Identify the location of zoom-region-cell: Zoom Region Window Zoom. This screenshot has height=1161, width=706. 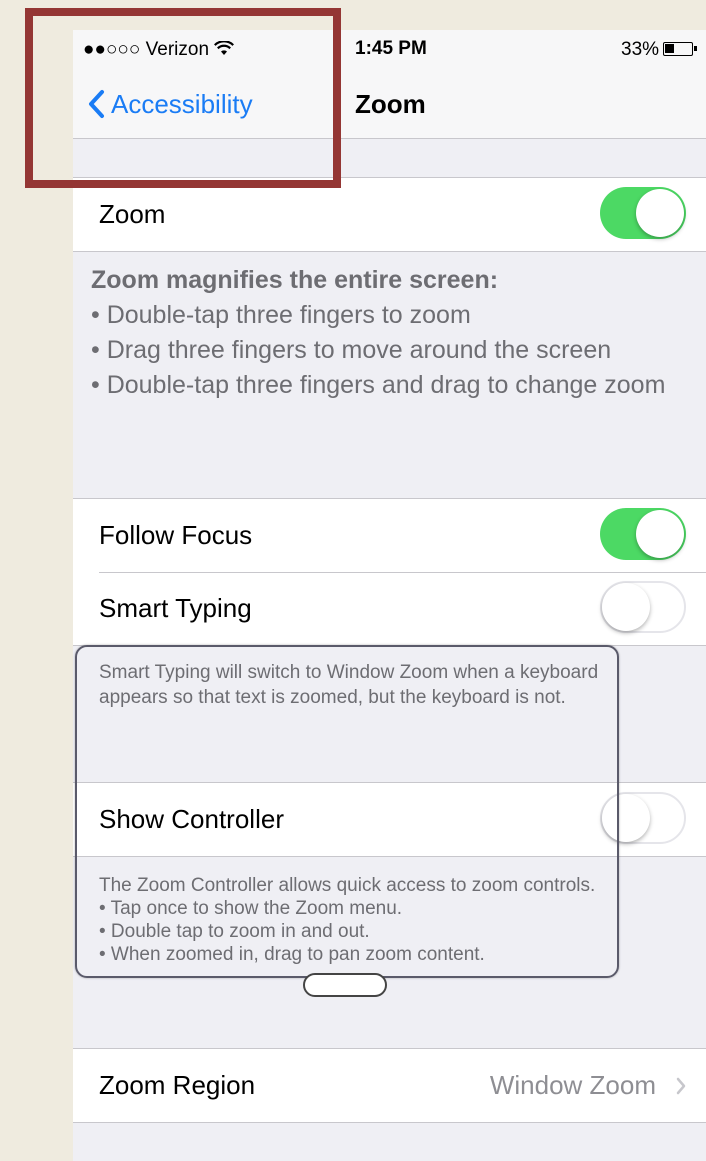
(389, 1085).